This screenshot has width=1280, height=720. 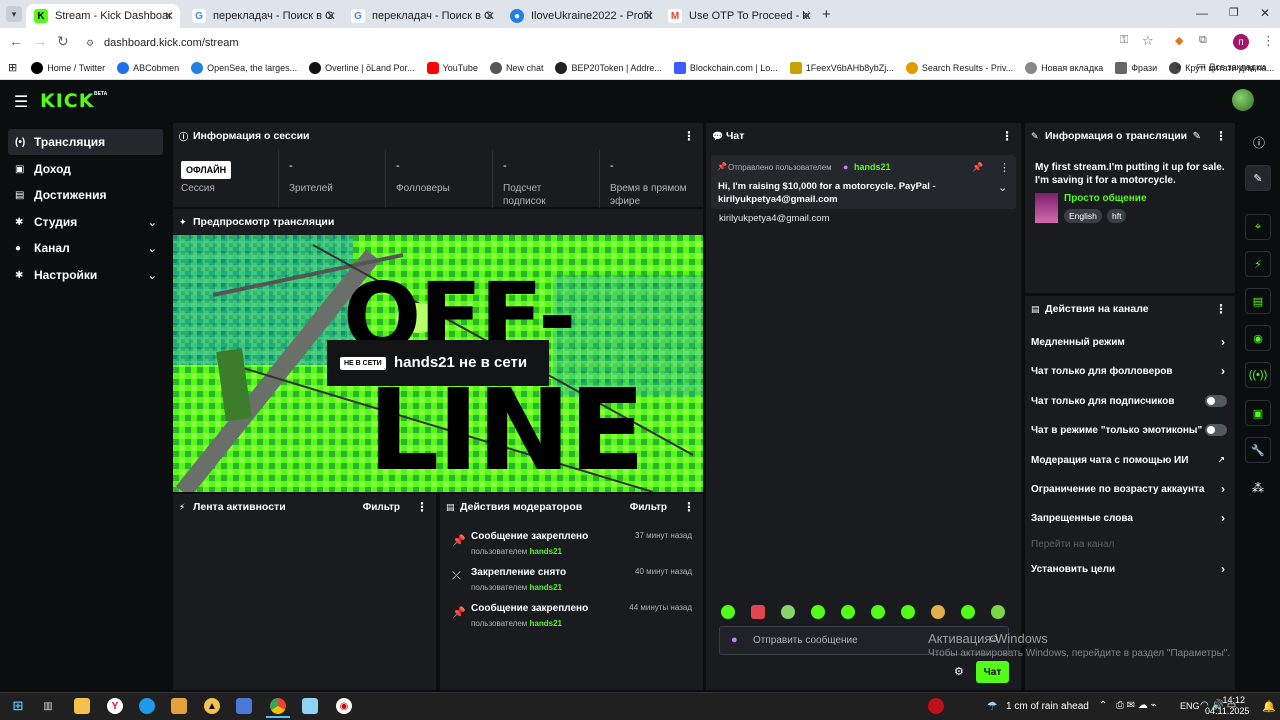 What do you see at coordinates (1136, 705) in the screenshot?
I see `tray-icons: ⎙ ✉ ☁ ⌁` at bounding box center [1136, 705].